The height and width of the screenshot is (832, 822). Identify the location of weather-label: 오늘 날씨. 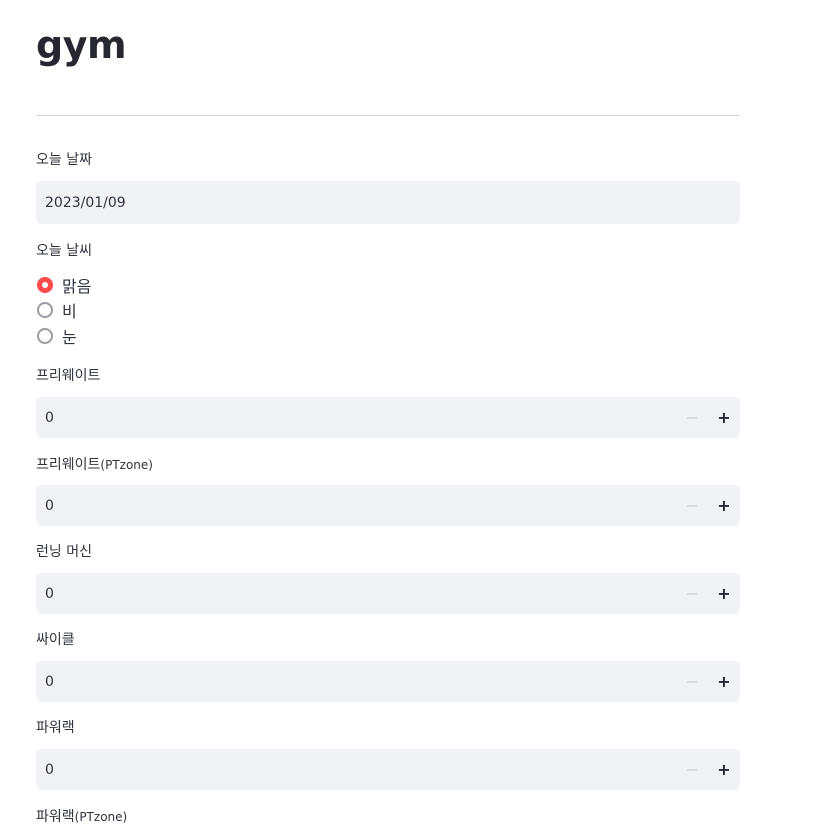
(64, 251).